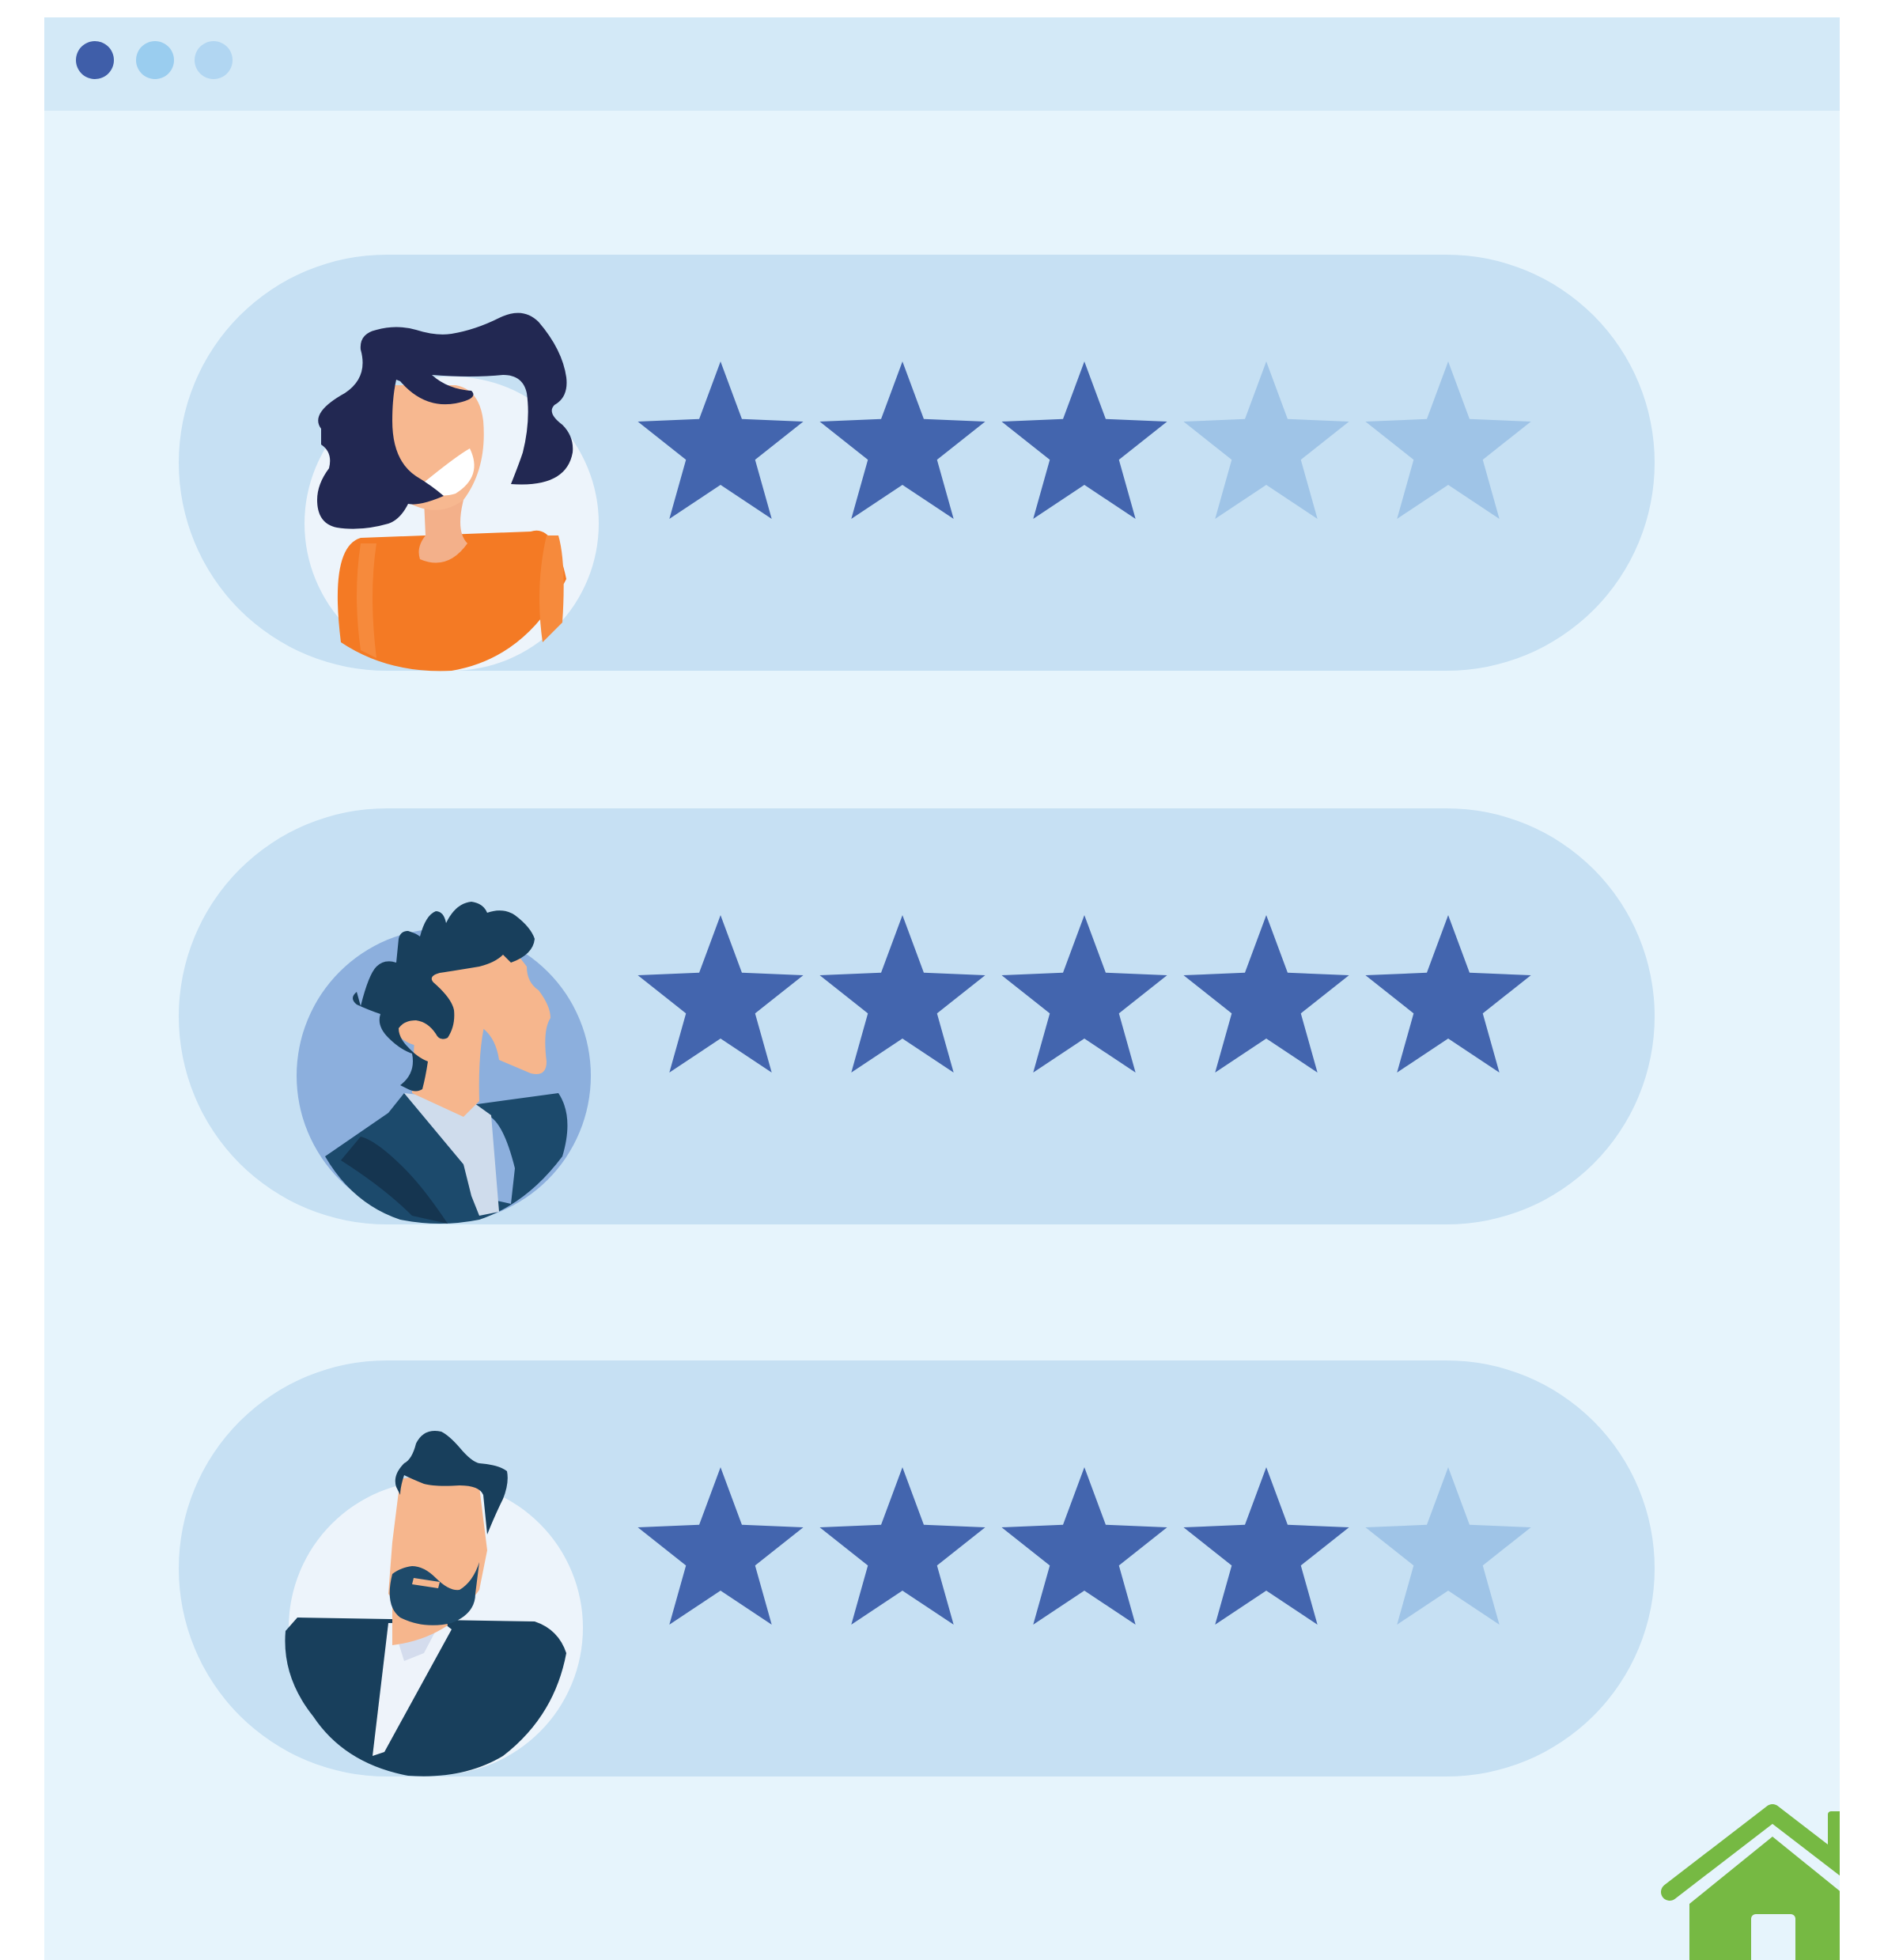  I want to click on house-icon, so click(1750, 1882).